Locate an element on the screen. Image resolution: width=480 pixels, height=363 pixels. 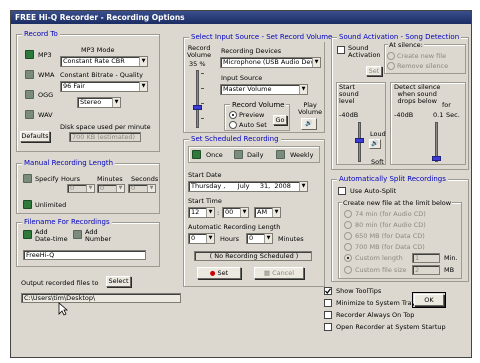
seconds-select: 0 ▼ is located at coordinates (142, 188).